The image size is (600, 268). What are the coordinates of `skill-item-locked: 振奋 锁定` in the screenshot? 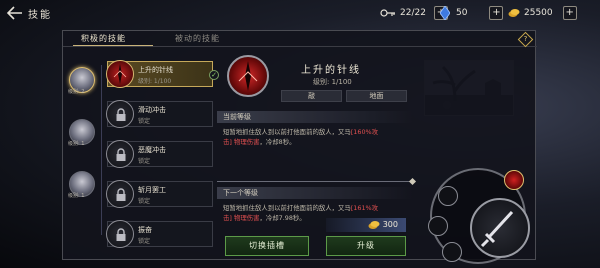 It's located at (159, 234).